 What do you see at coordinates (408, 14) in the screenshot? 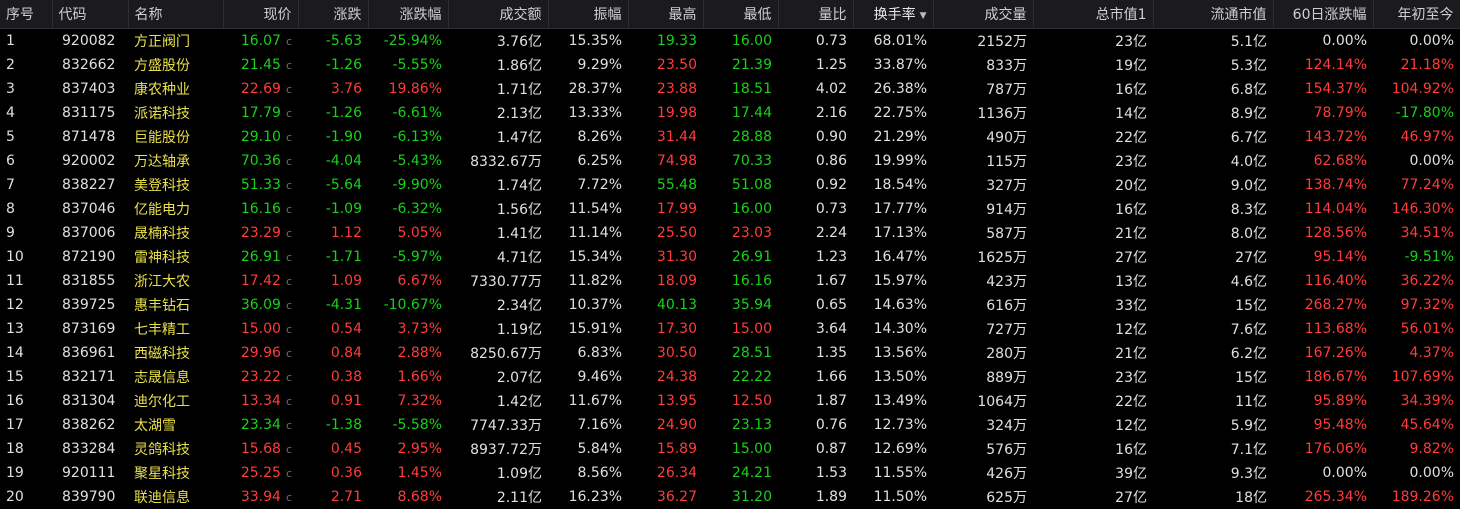
I see `header-change-pct: 涨跌幅` at bounding box center [408, 14].